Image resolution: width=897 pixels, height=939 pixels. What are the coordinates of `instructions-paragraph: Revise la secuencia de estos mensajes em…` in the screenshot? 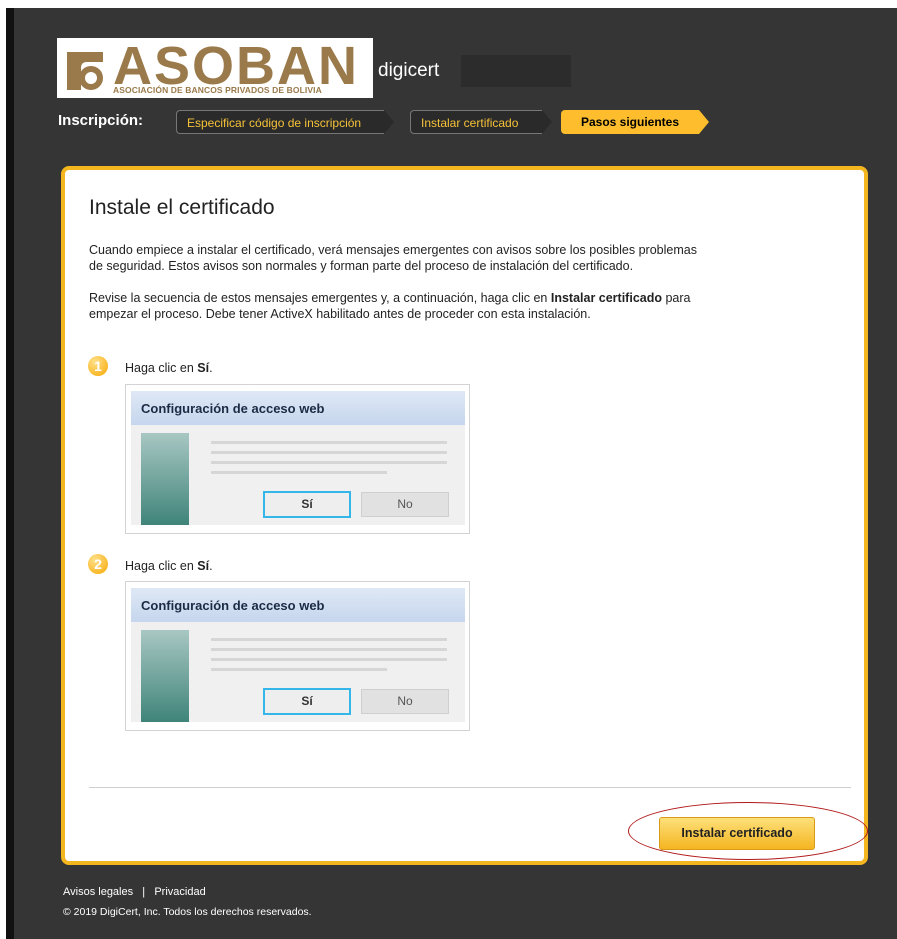 It's located at (449, 306).